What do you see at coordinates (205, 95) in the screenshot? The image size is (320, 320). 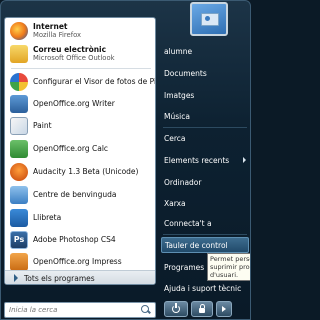 I see `right-item-pictures: Imatges` at bounding box center [205, 95].